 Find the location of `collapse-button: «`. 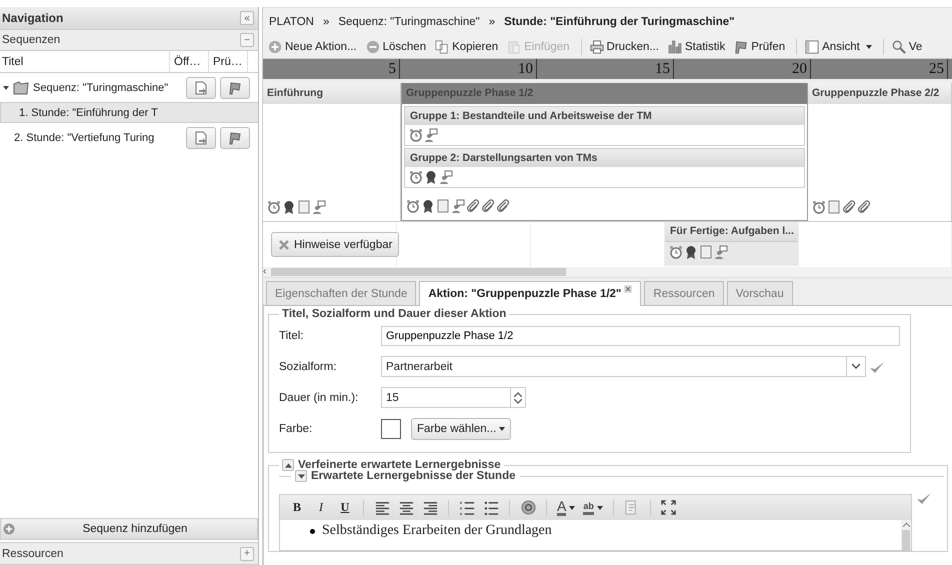

collapse-button: « is located at coordinates (247, 18).